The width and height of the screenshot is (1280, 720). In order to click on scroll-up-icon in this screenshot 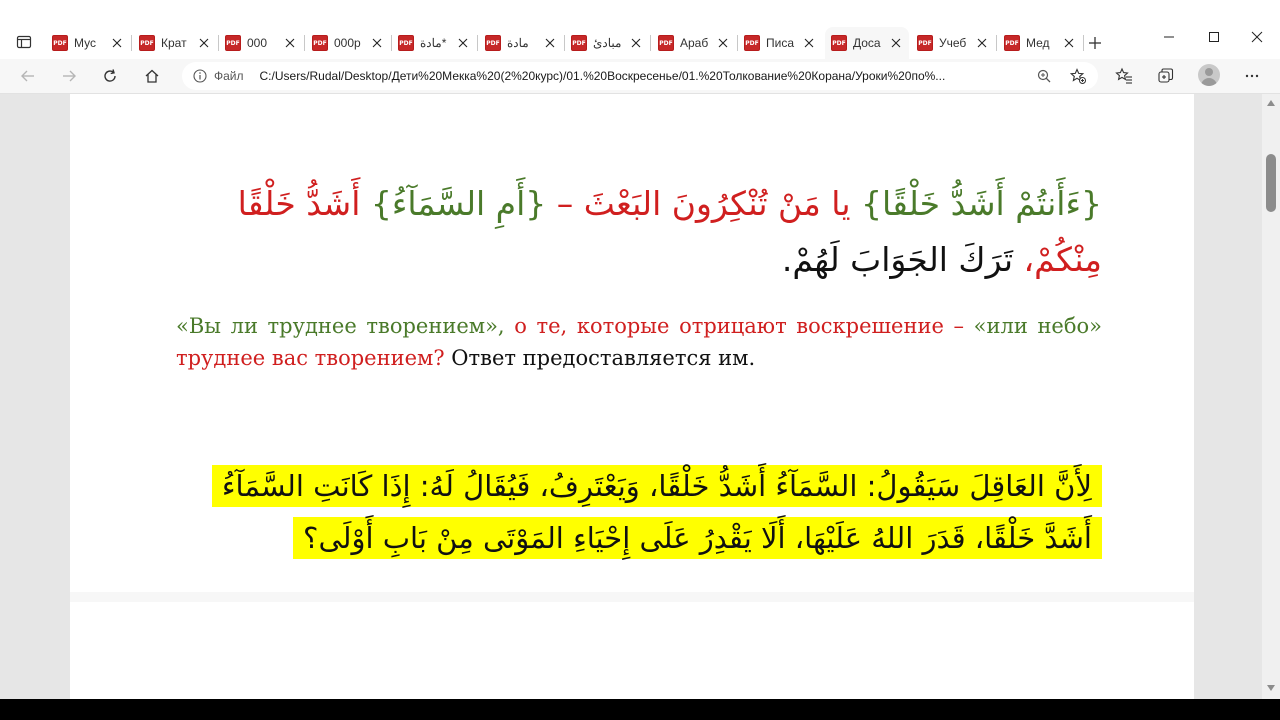, I will do `click(1271, 103)`.